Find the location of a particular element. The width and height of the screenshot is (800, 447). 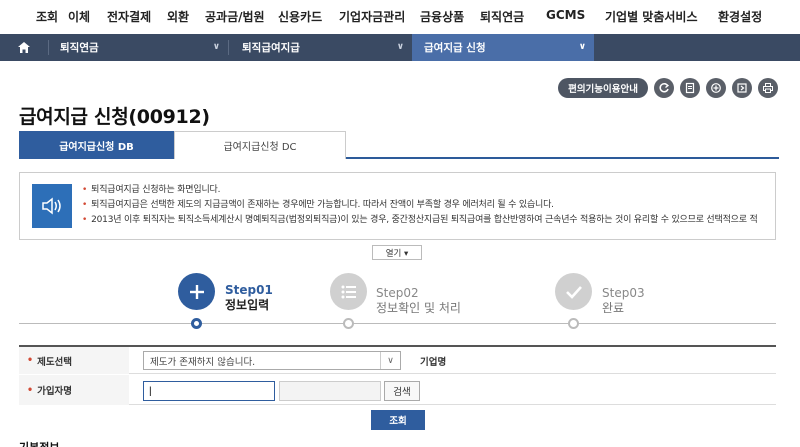

check-icon is located at coordinates (573, 291).